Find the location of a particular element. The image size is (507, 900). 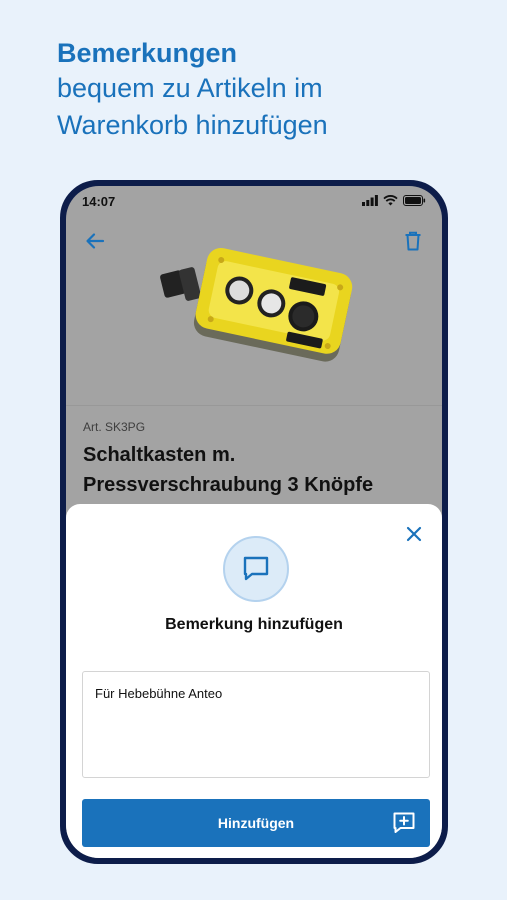

comment-icon is located at coordinates (256, 568).